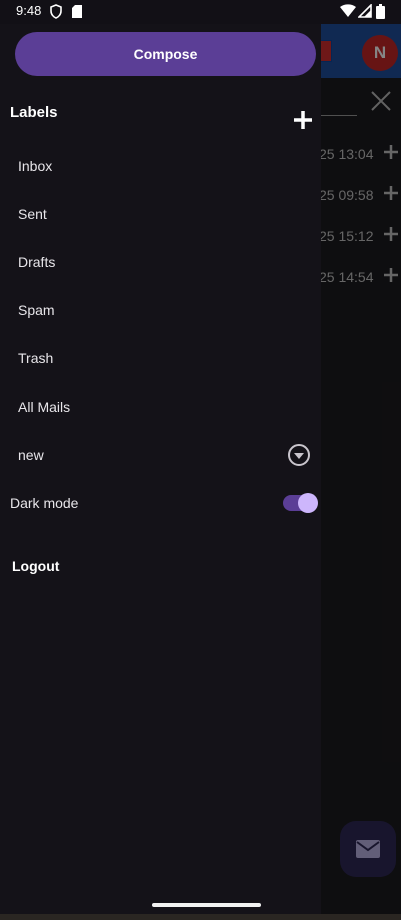 The width and height of the screenshot is (401, 920). I want to click on wifi-icon, so click(348, 10).